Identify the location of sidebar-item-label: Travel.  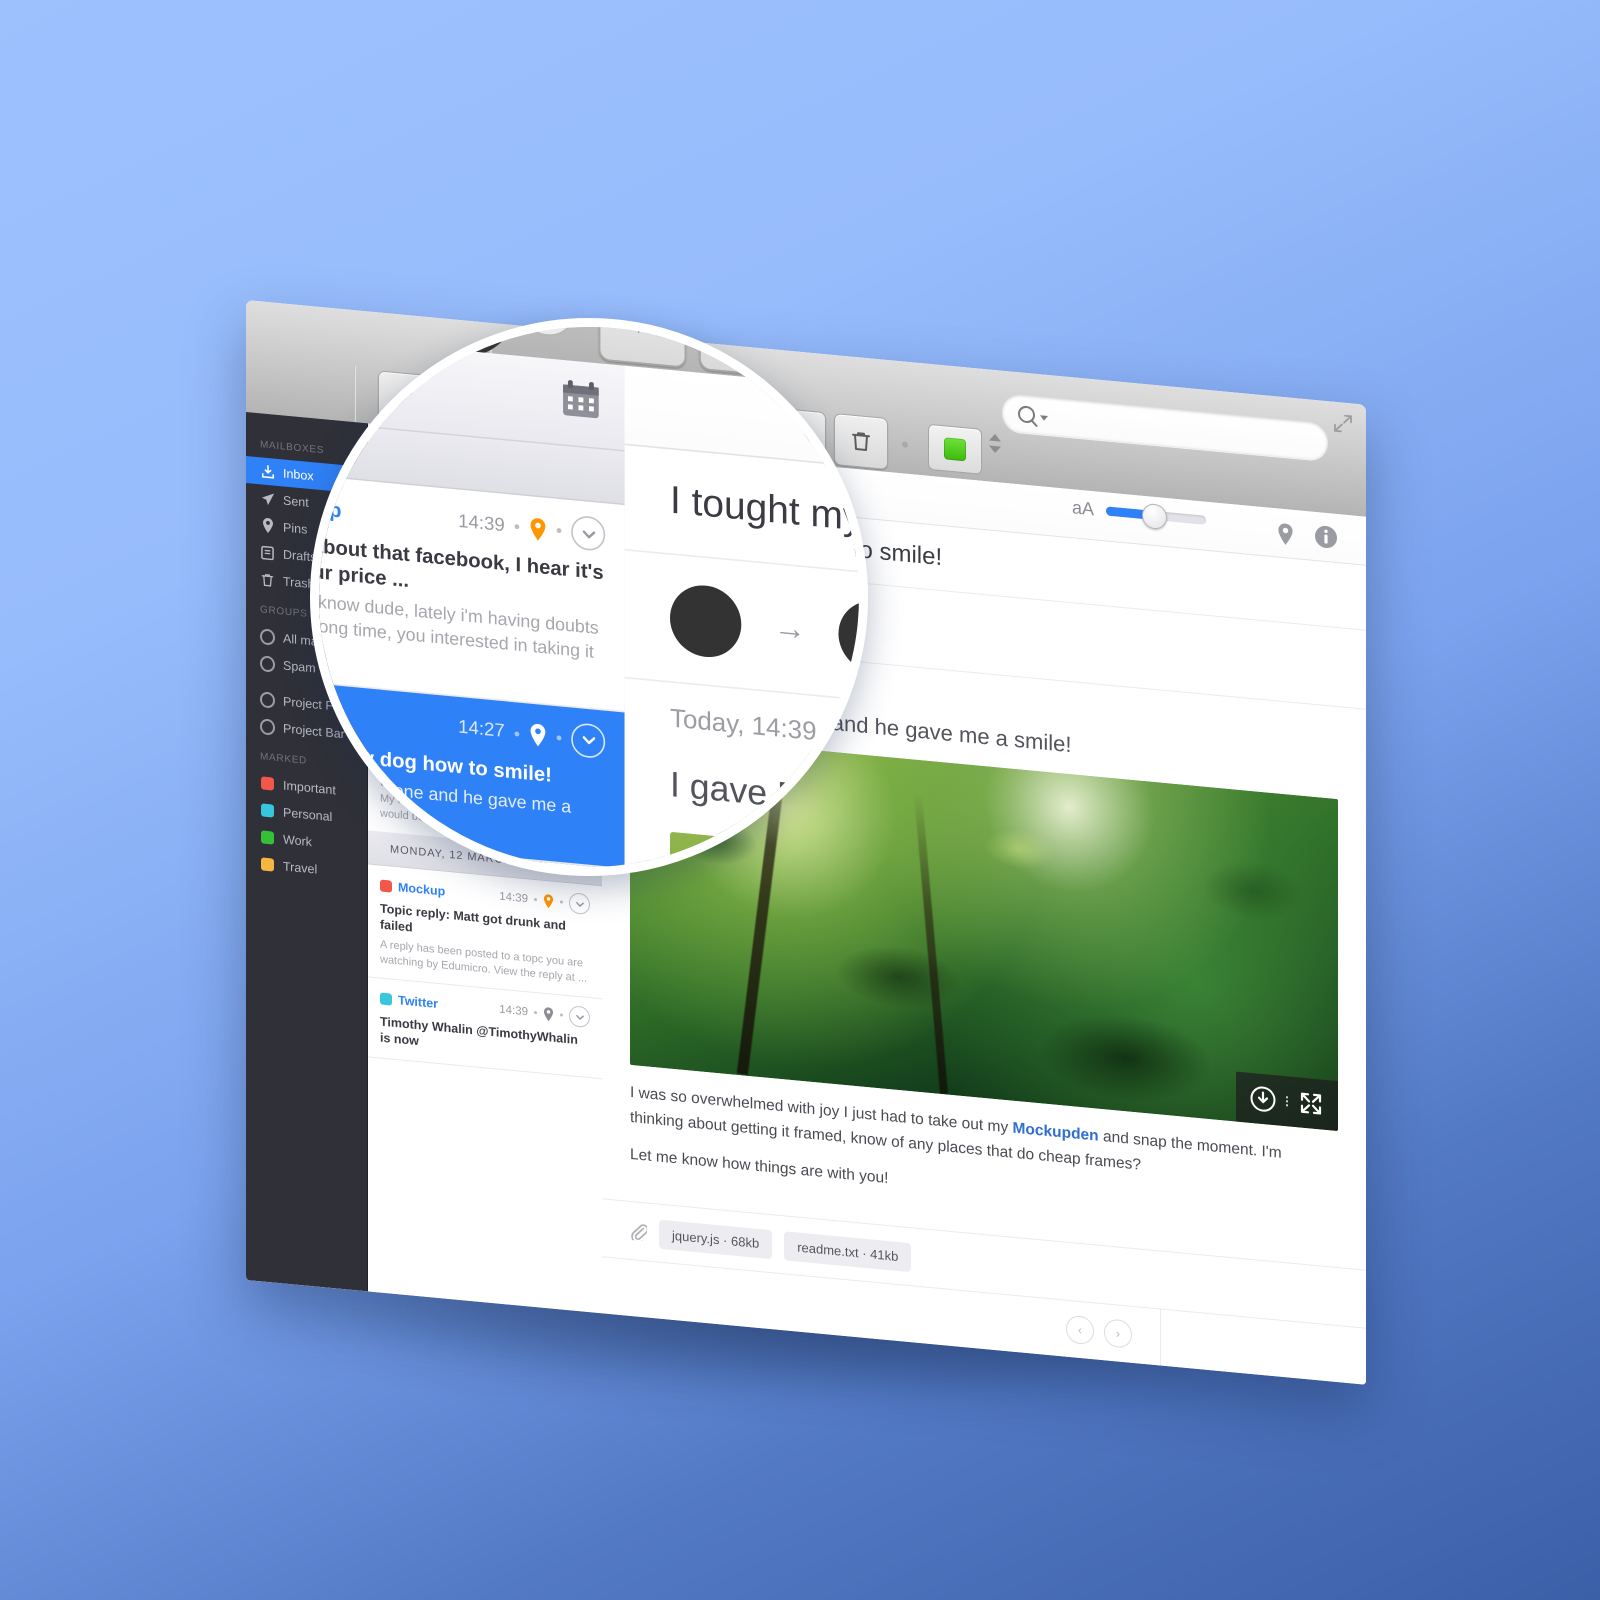
(300, 867).